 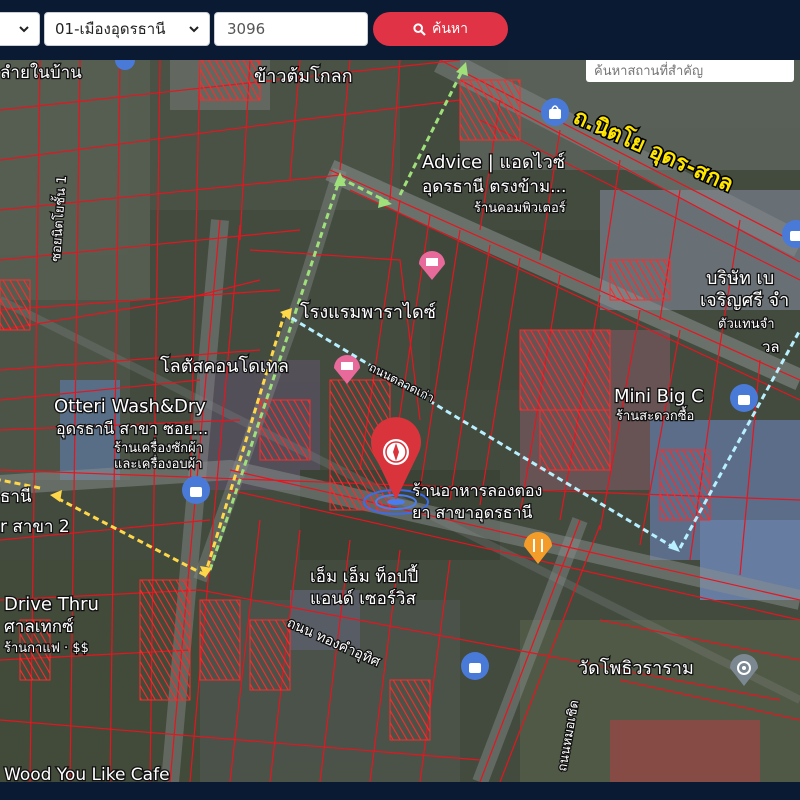 I want to click on search-button-label: ค้นหา, so click(x=450, y=29).